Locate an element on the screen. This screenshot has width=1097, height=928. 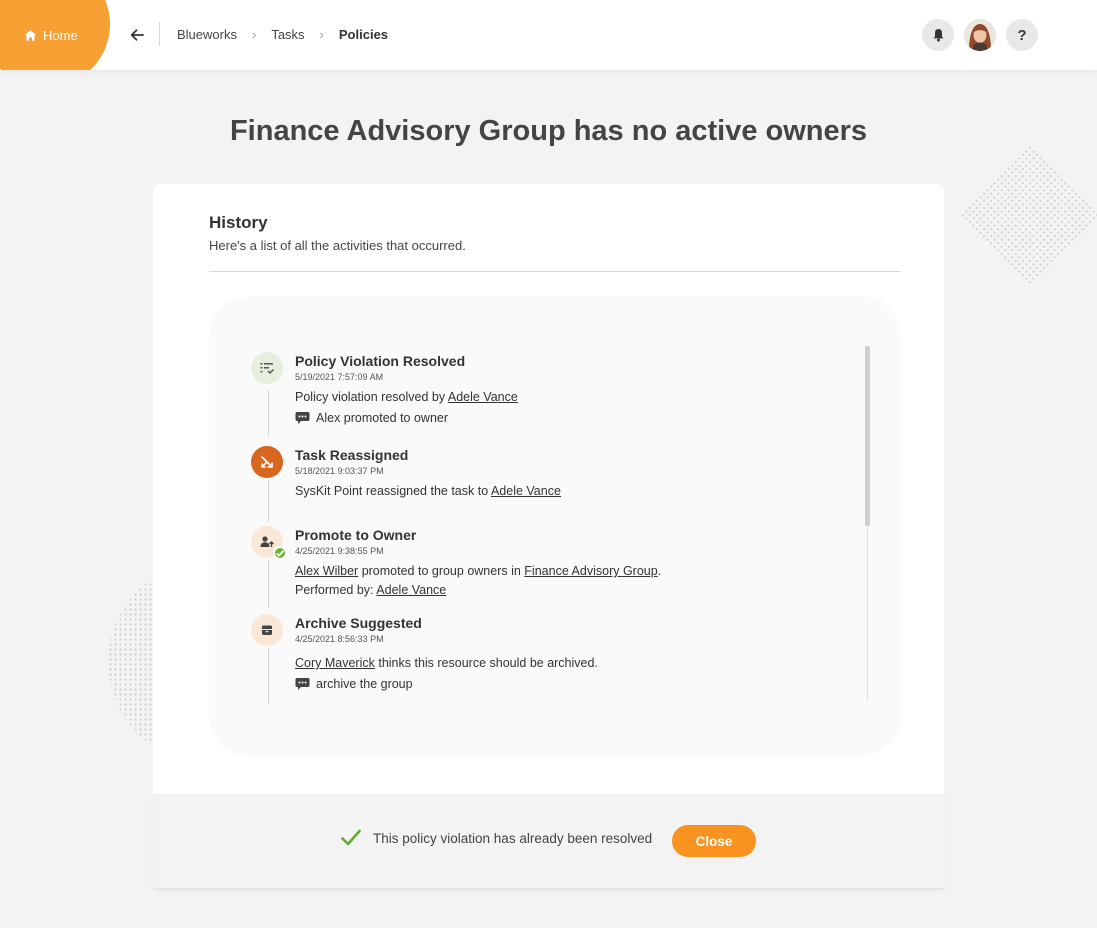
arrow-left-icon is located at coordinates (137, 35).